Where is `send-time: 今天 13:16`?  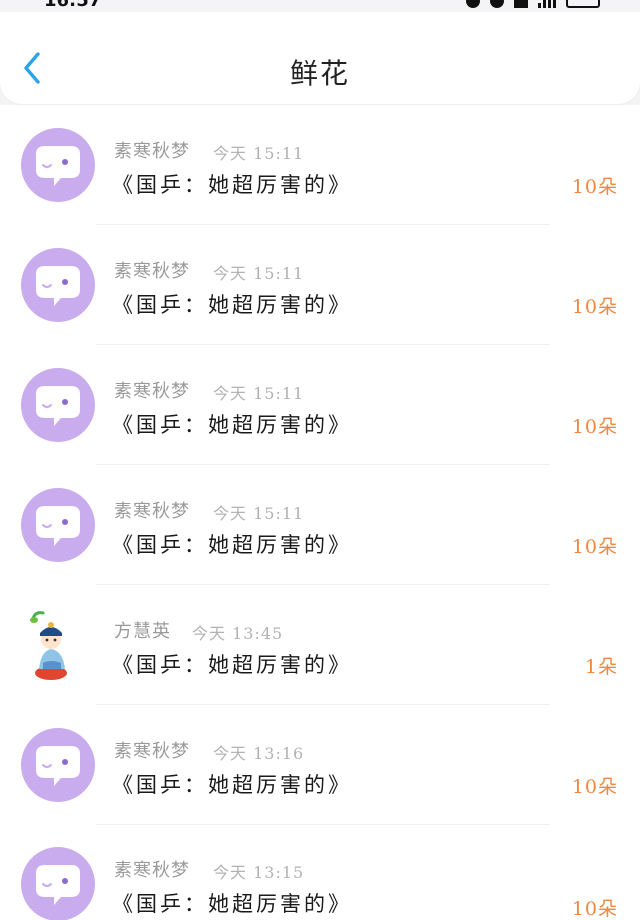 send-time: 今天 13:16 is located at coordinates (259, 753).